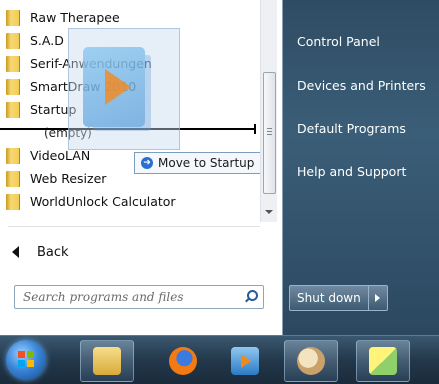 The height and width of the screenshot is (384, 439). Describe the element at coordinates (53, 252) in the screenshot. I see `back-label: Back` at that location.